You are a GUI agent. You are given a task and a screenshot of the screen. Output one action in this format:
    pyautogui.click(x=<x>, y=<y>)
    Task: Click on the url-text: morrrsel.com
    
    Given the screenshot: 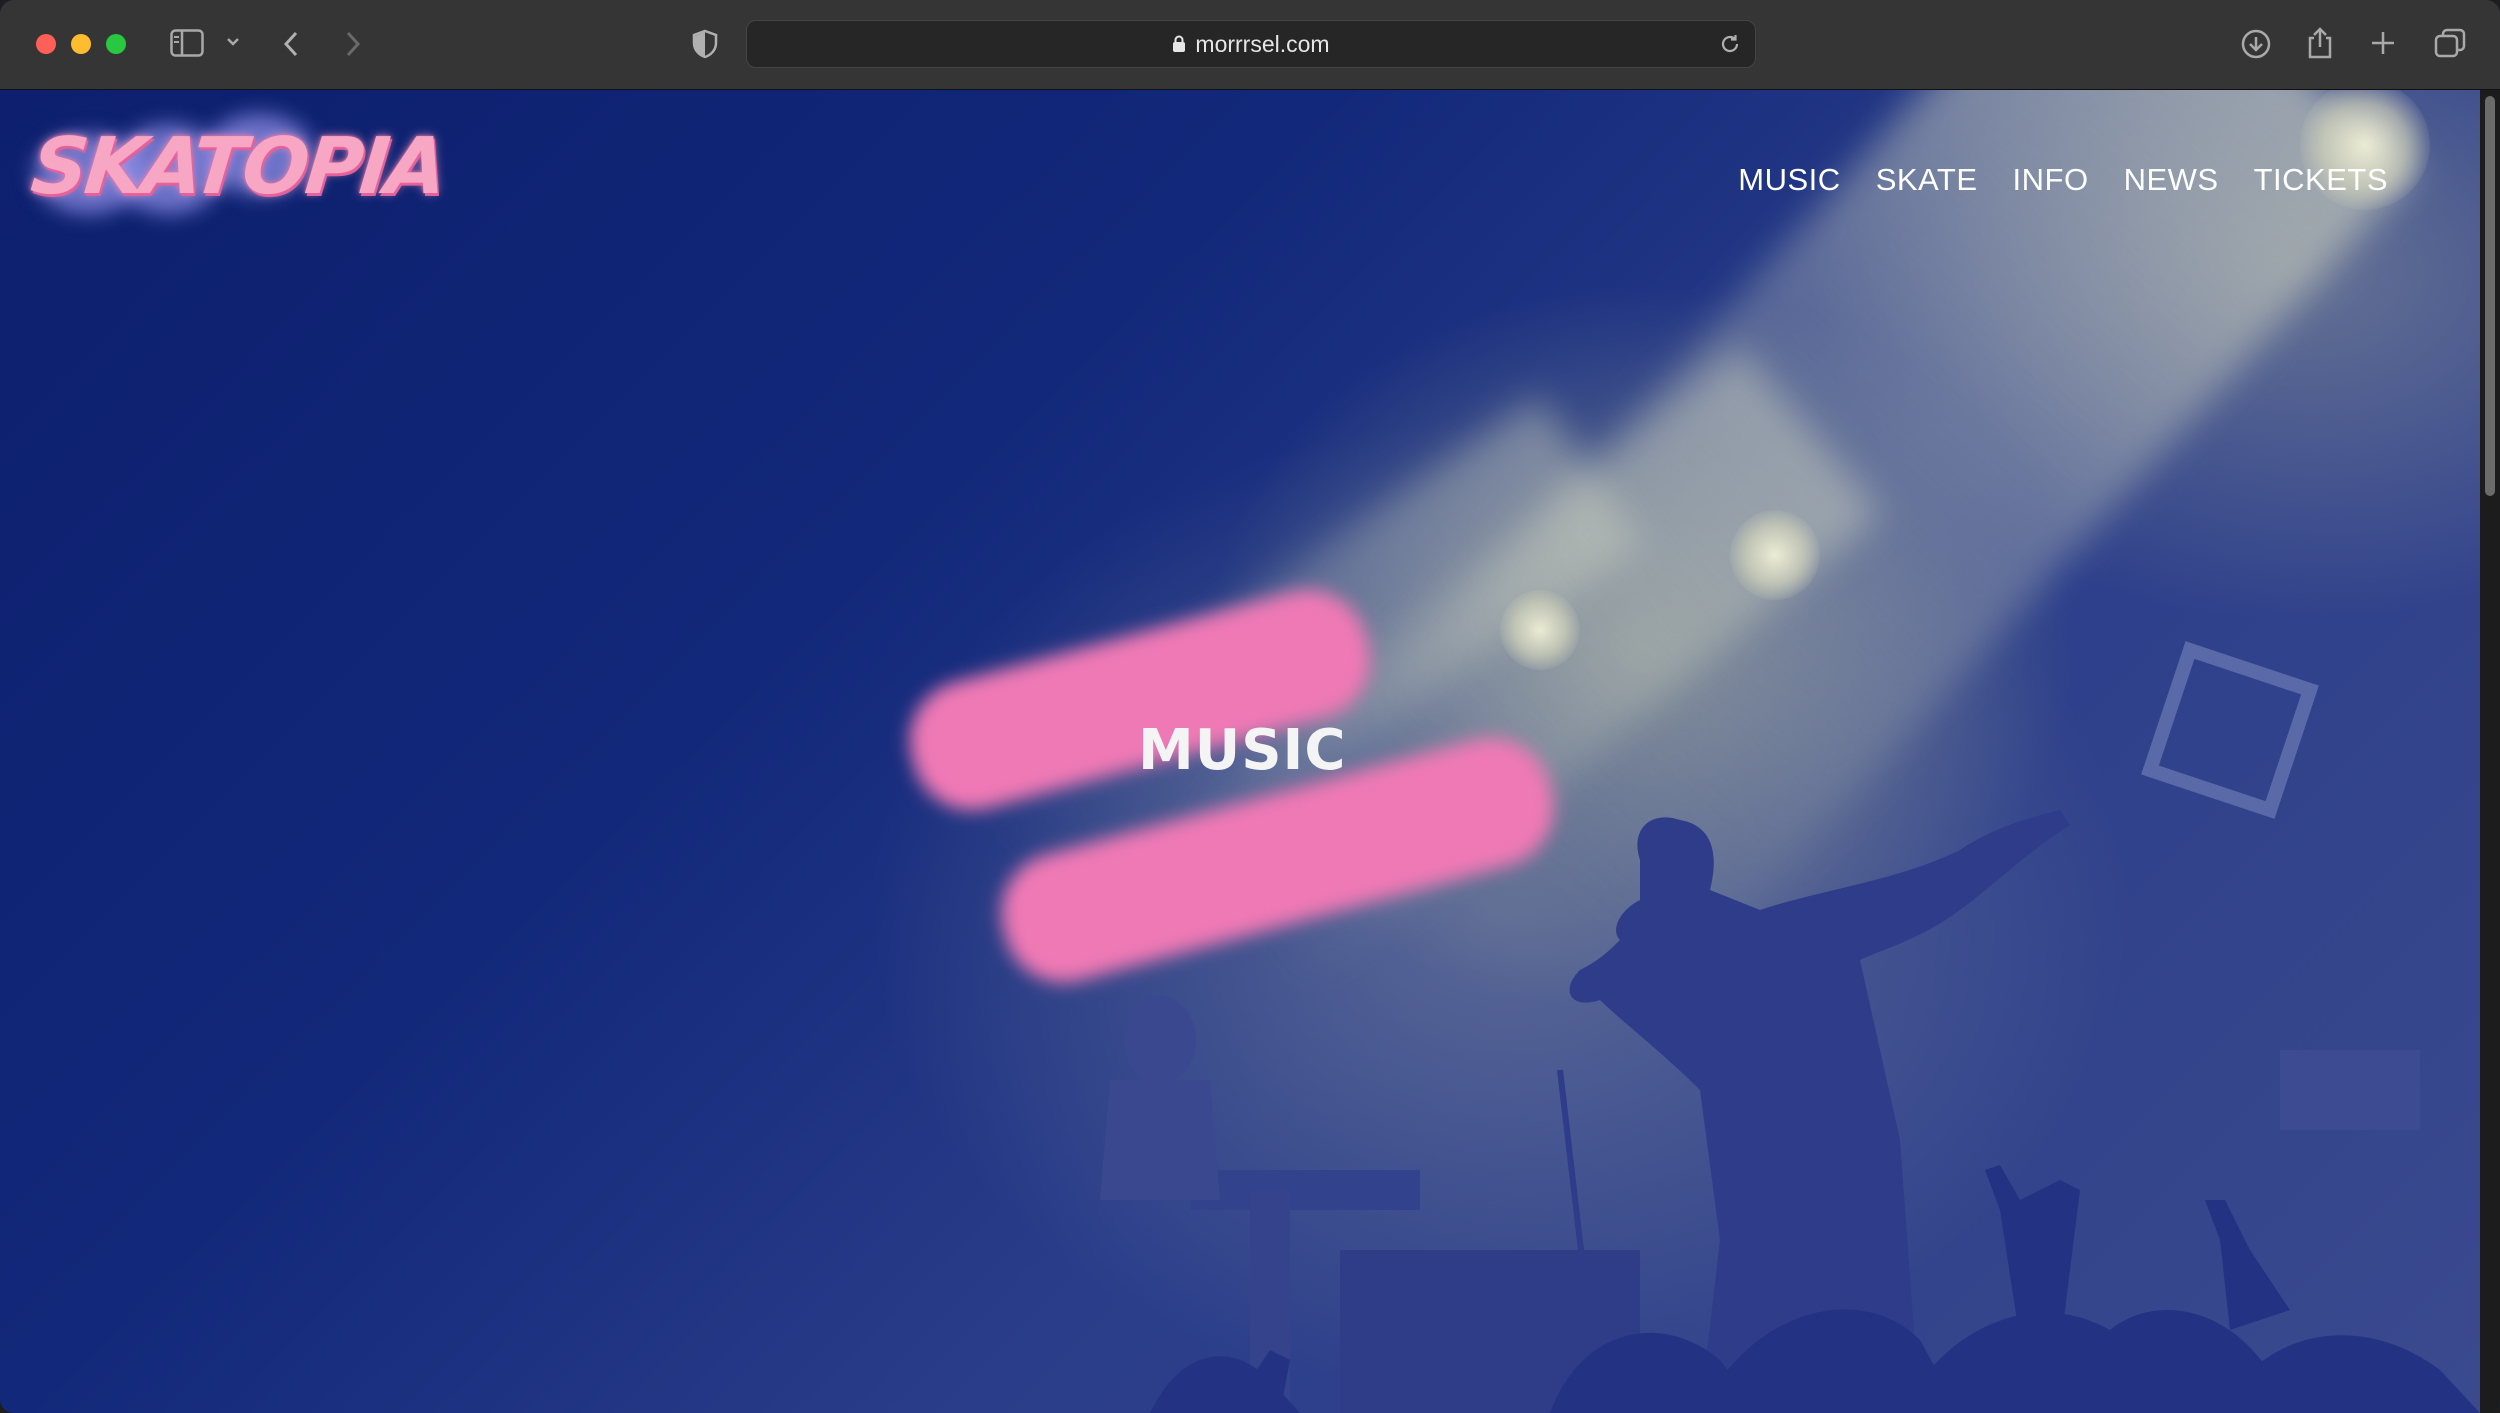 What is the action you would take?
    pyautogui.click(x=1262, y=43)
    